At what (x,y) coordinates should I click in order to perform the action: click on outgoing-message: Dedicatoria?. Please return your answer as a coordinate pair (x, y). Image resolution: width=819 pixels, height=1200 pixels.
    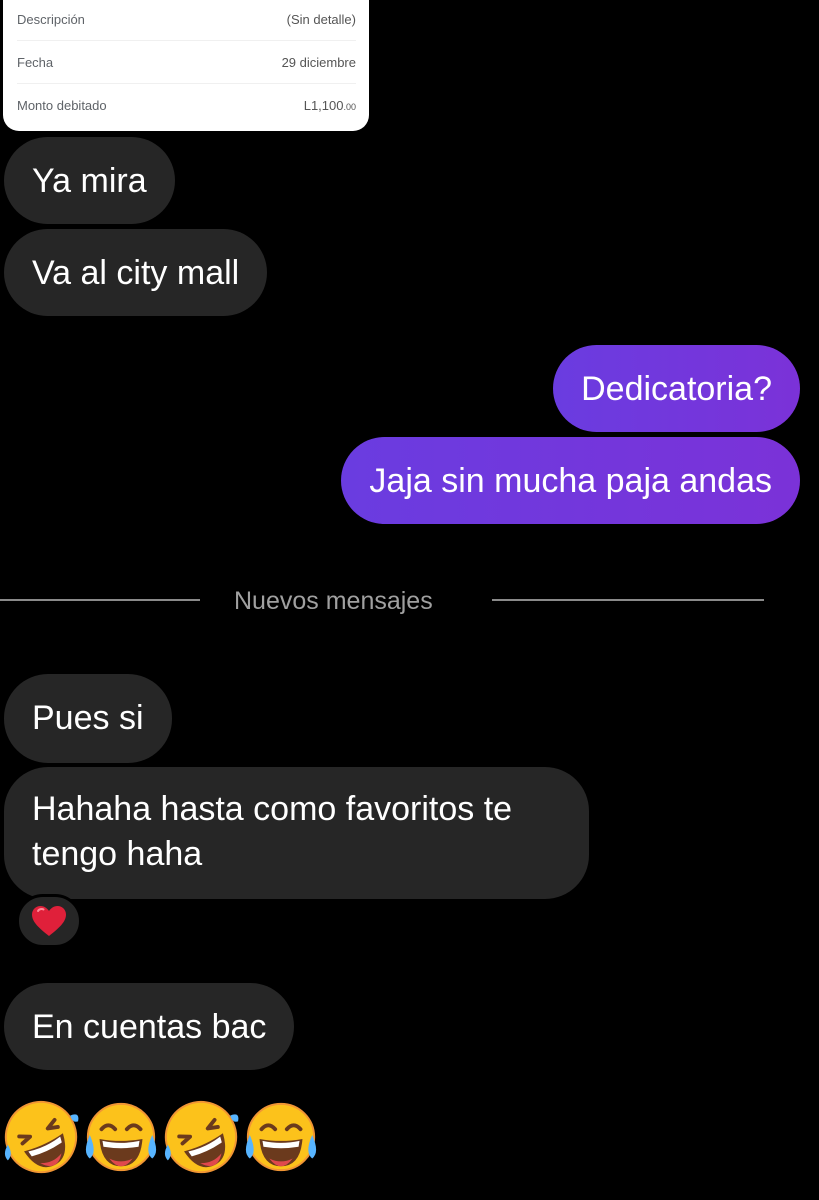
    Looking at the image, I should click on (676, 388).